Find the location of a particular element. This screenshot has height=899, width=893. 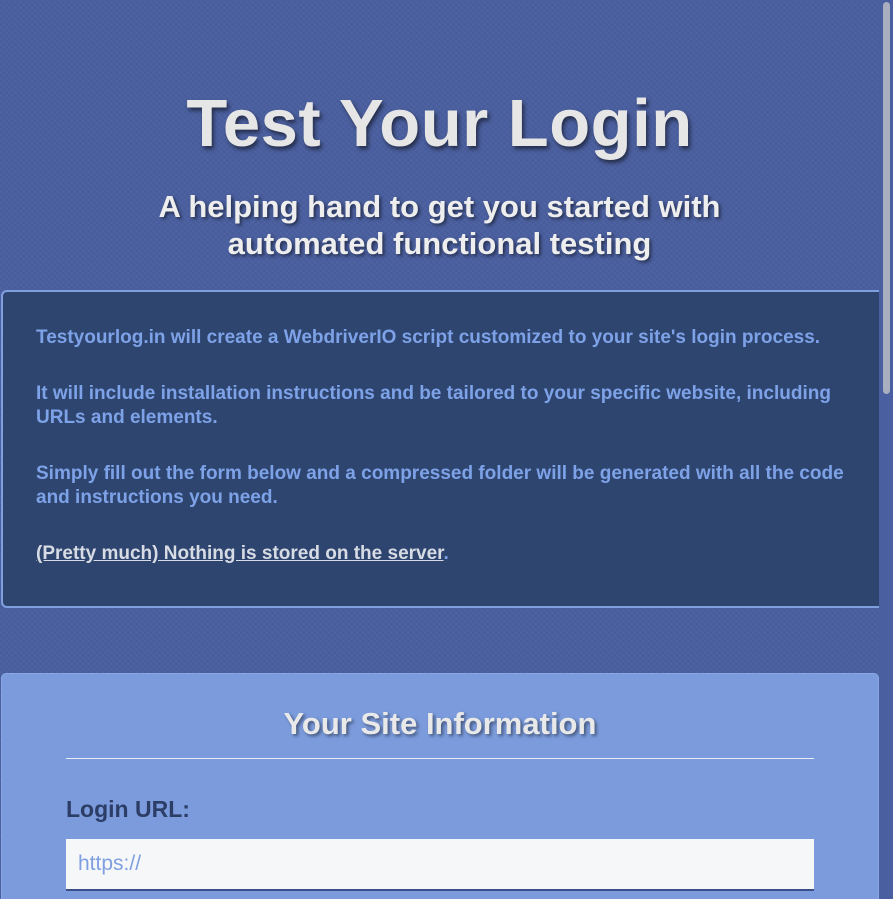

page-scrollbar is located at coordinates (886, 449).